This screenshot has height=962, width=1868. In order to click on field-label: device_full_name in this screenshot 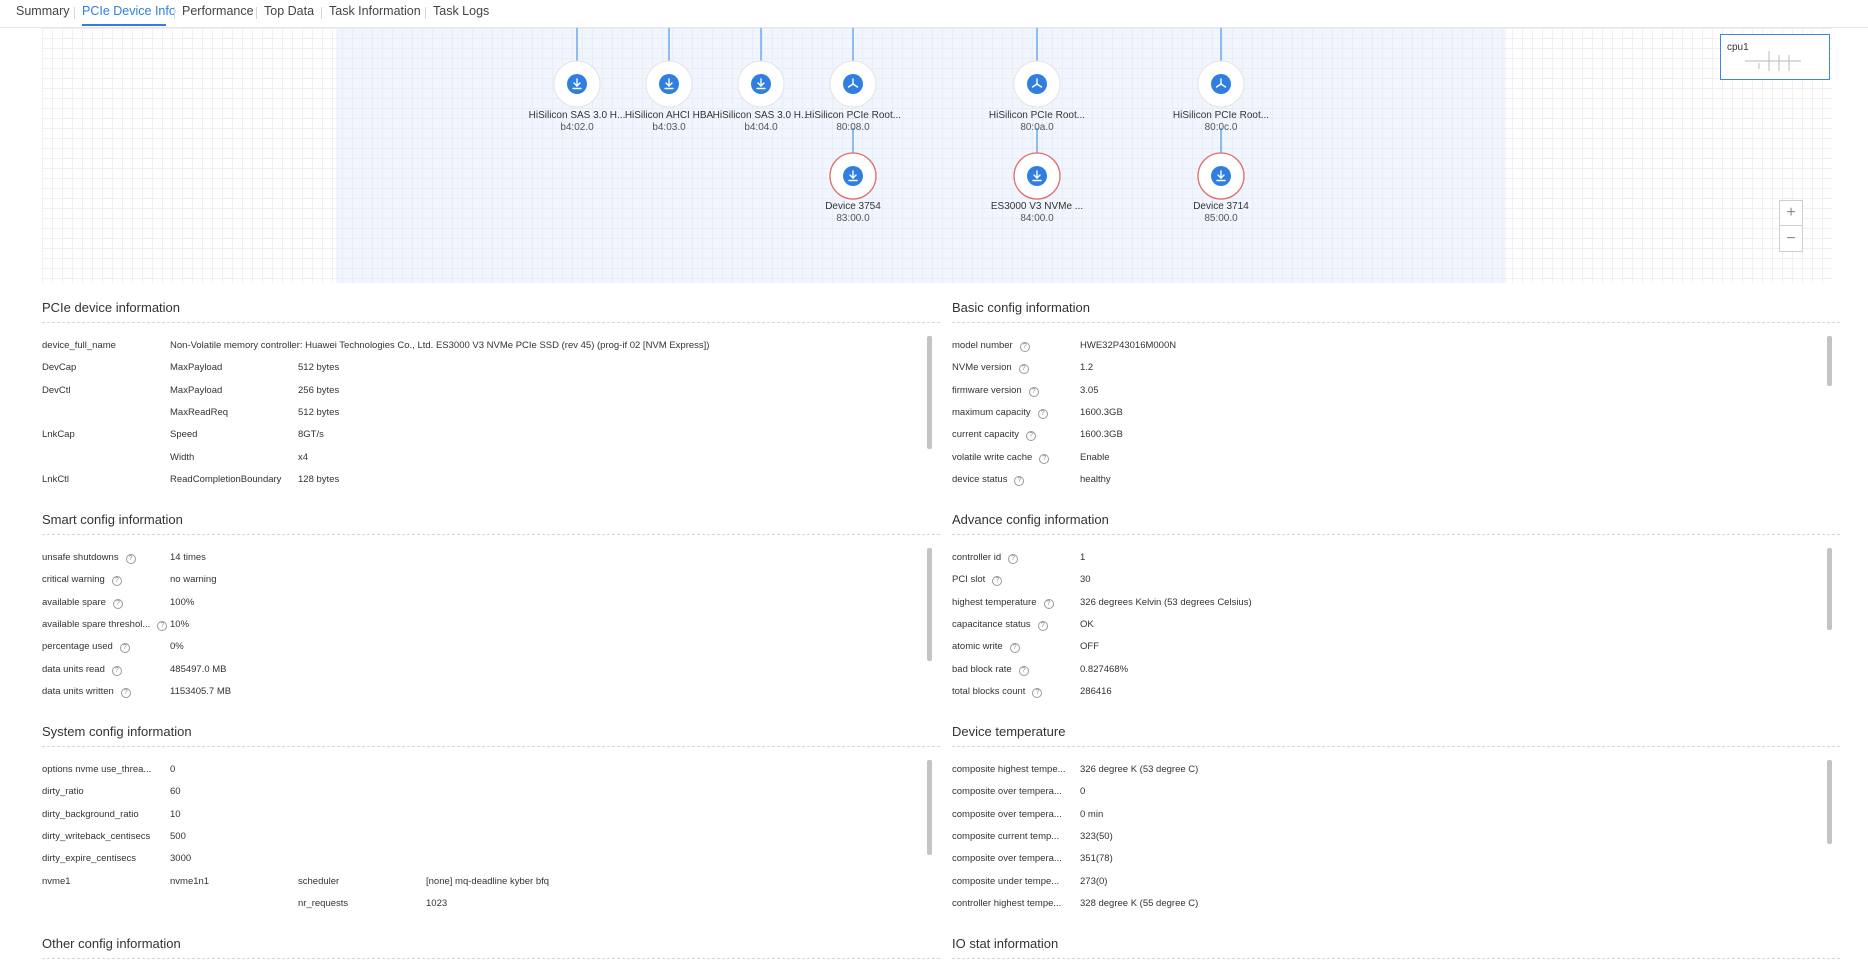, I will do `click(79, 345)`.